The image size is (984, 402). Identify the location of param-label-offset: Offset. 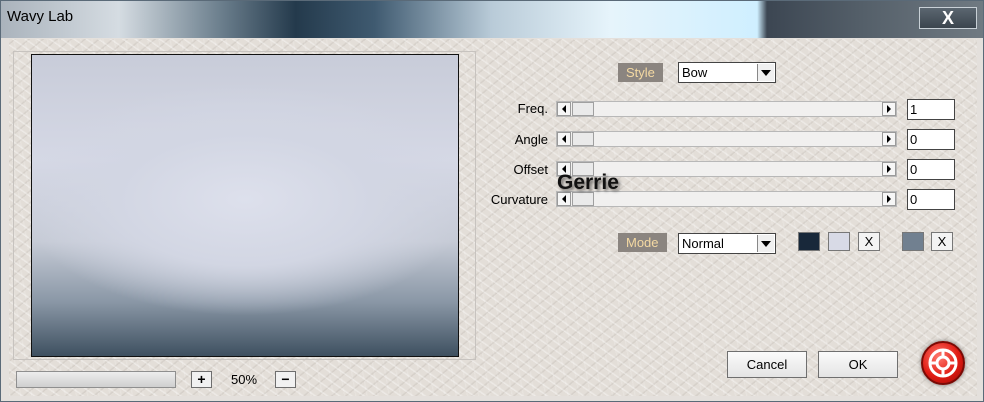
(530, 169).